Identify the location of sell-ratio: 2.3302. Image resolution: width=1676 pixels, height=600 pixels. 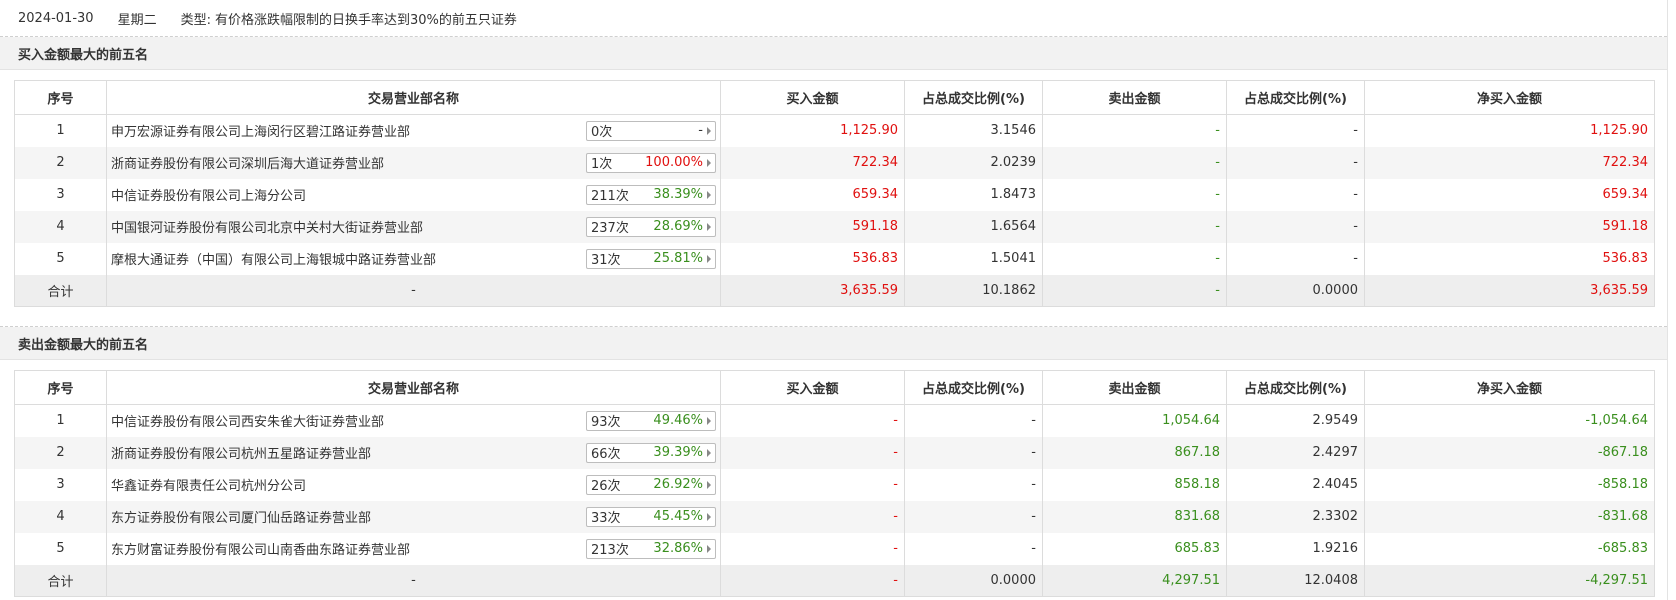
(1295, 516).